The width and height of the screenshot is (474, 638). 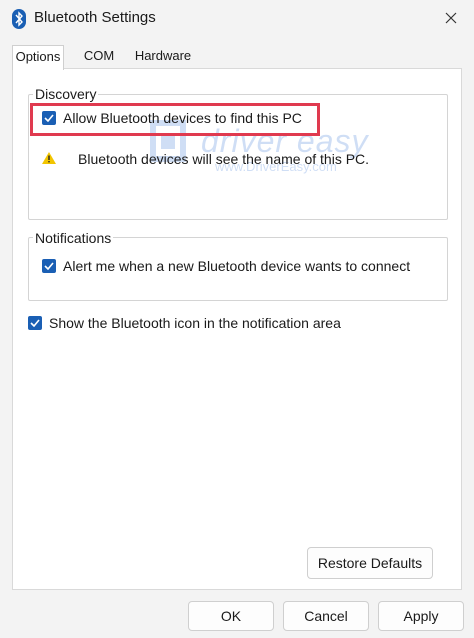 What do you see at coordinates (421, 616) in the screenshot?
I see `apply-button: Apply` at bounding box center [421, 616].